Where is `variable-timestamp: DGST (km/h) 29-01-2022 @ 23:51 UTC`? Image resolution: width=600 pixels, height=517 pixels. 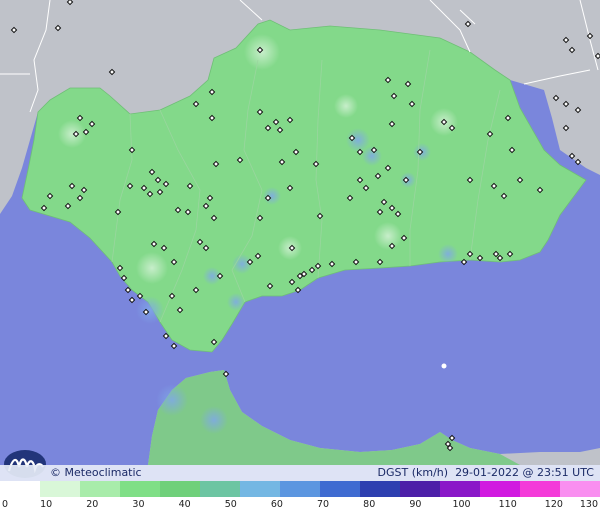 variable-timestamp: DGST (km/h) 29-01-2022 @ 23:51 UTC is located at coordinates (486, 473).